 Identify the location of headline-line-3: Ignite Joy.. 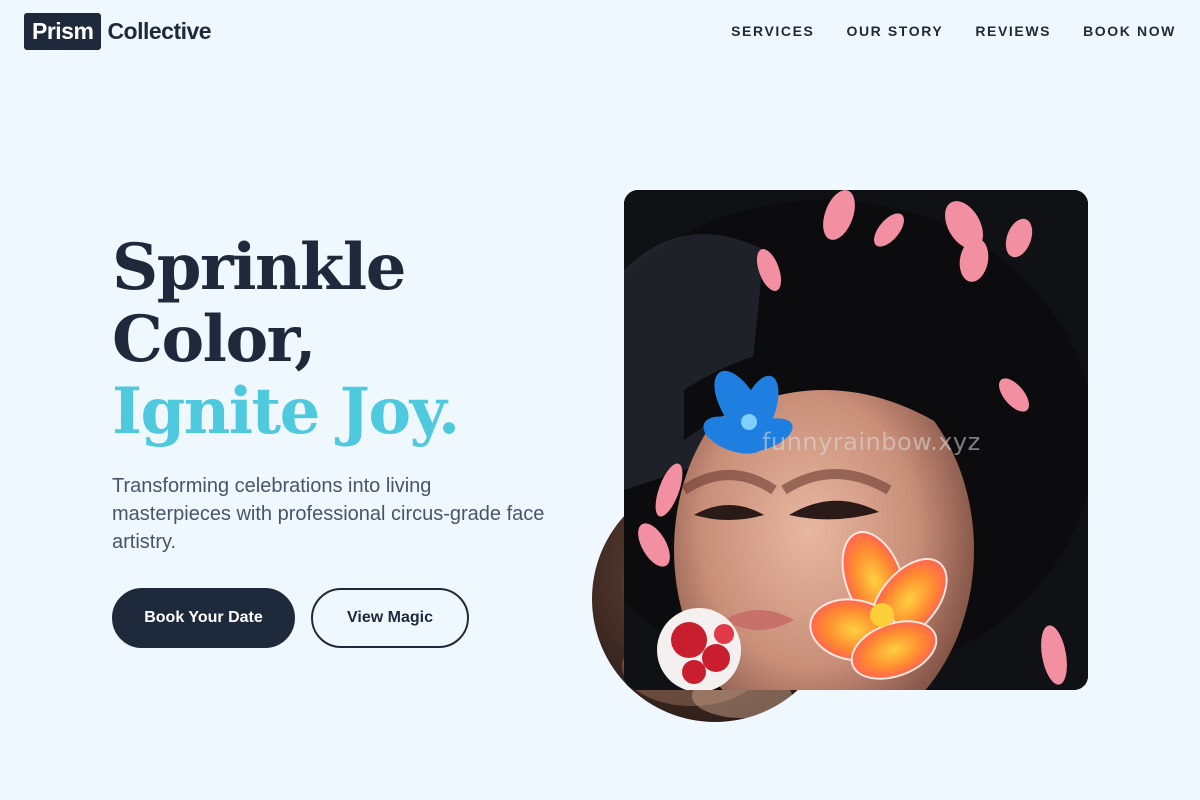
(286, 411).